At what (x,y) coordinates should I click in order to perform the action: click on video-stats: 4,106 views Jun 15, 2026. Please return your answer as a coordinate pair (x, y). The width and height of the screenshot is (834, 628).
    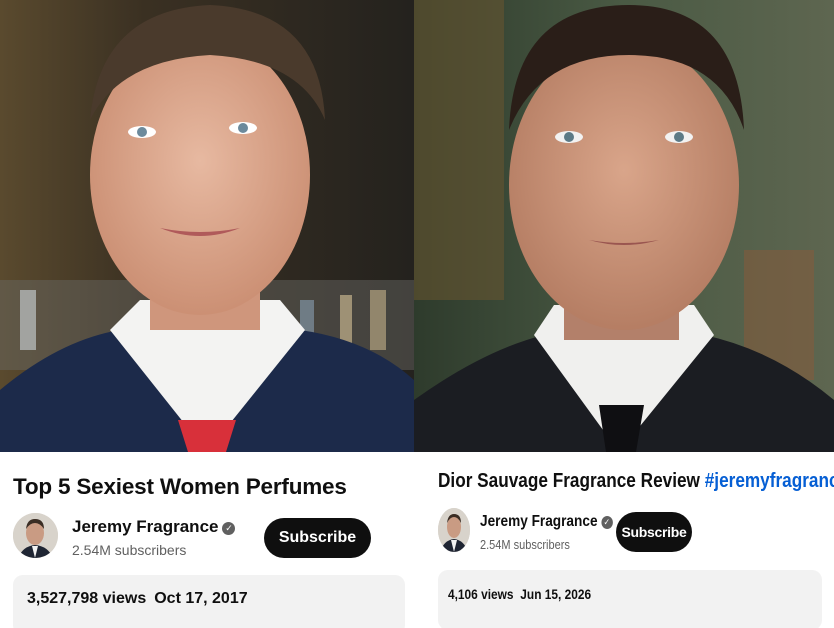
    Looking at the image, I should click on (519, 594).